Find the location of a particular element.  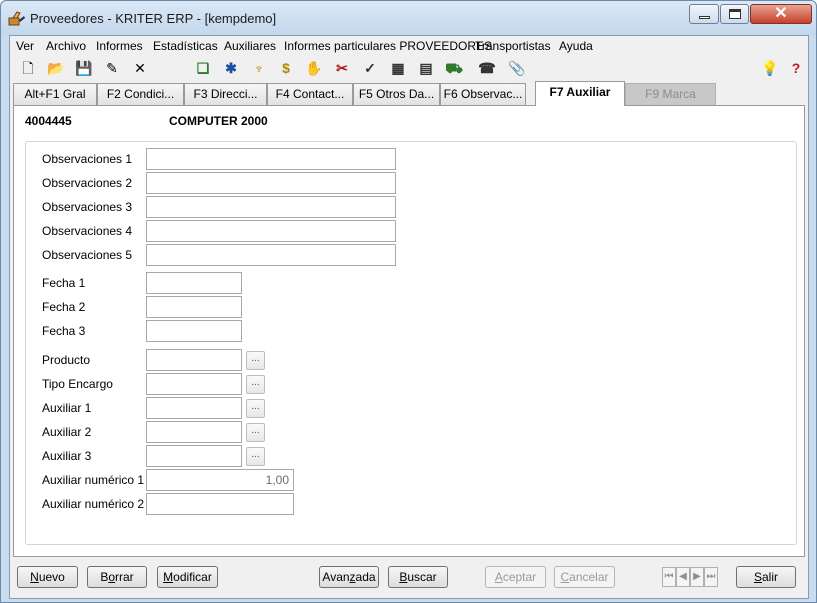

aceptar-button: Aceptar is located at coordinates (515, 577).